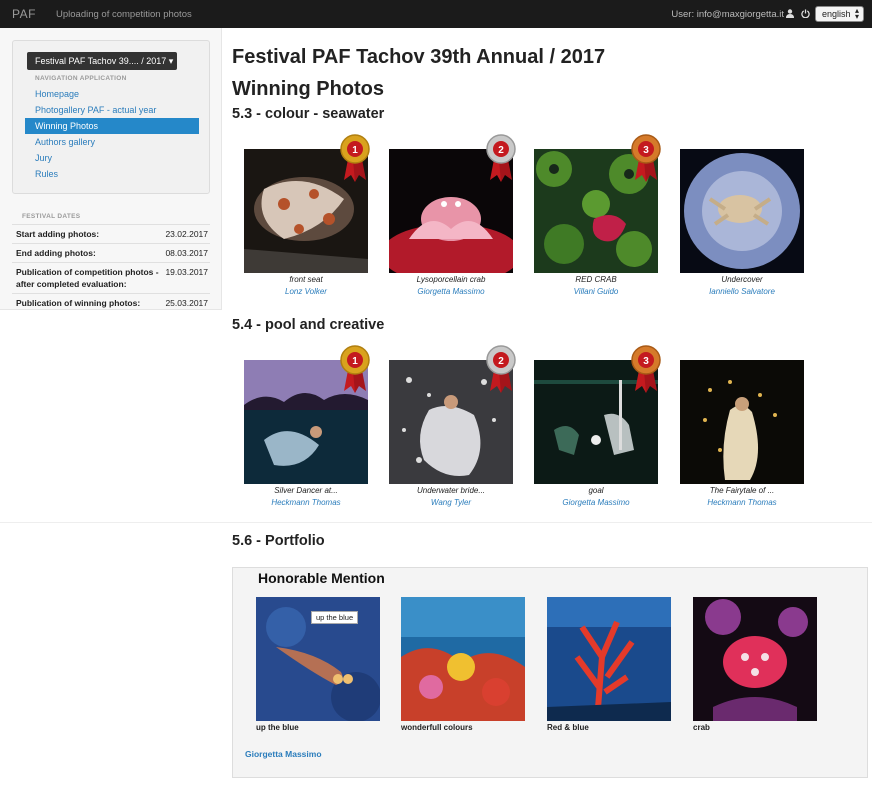  I want to click on brand-logo: PAF, so click(24, 14).